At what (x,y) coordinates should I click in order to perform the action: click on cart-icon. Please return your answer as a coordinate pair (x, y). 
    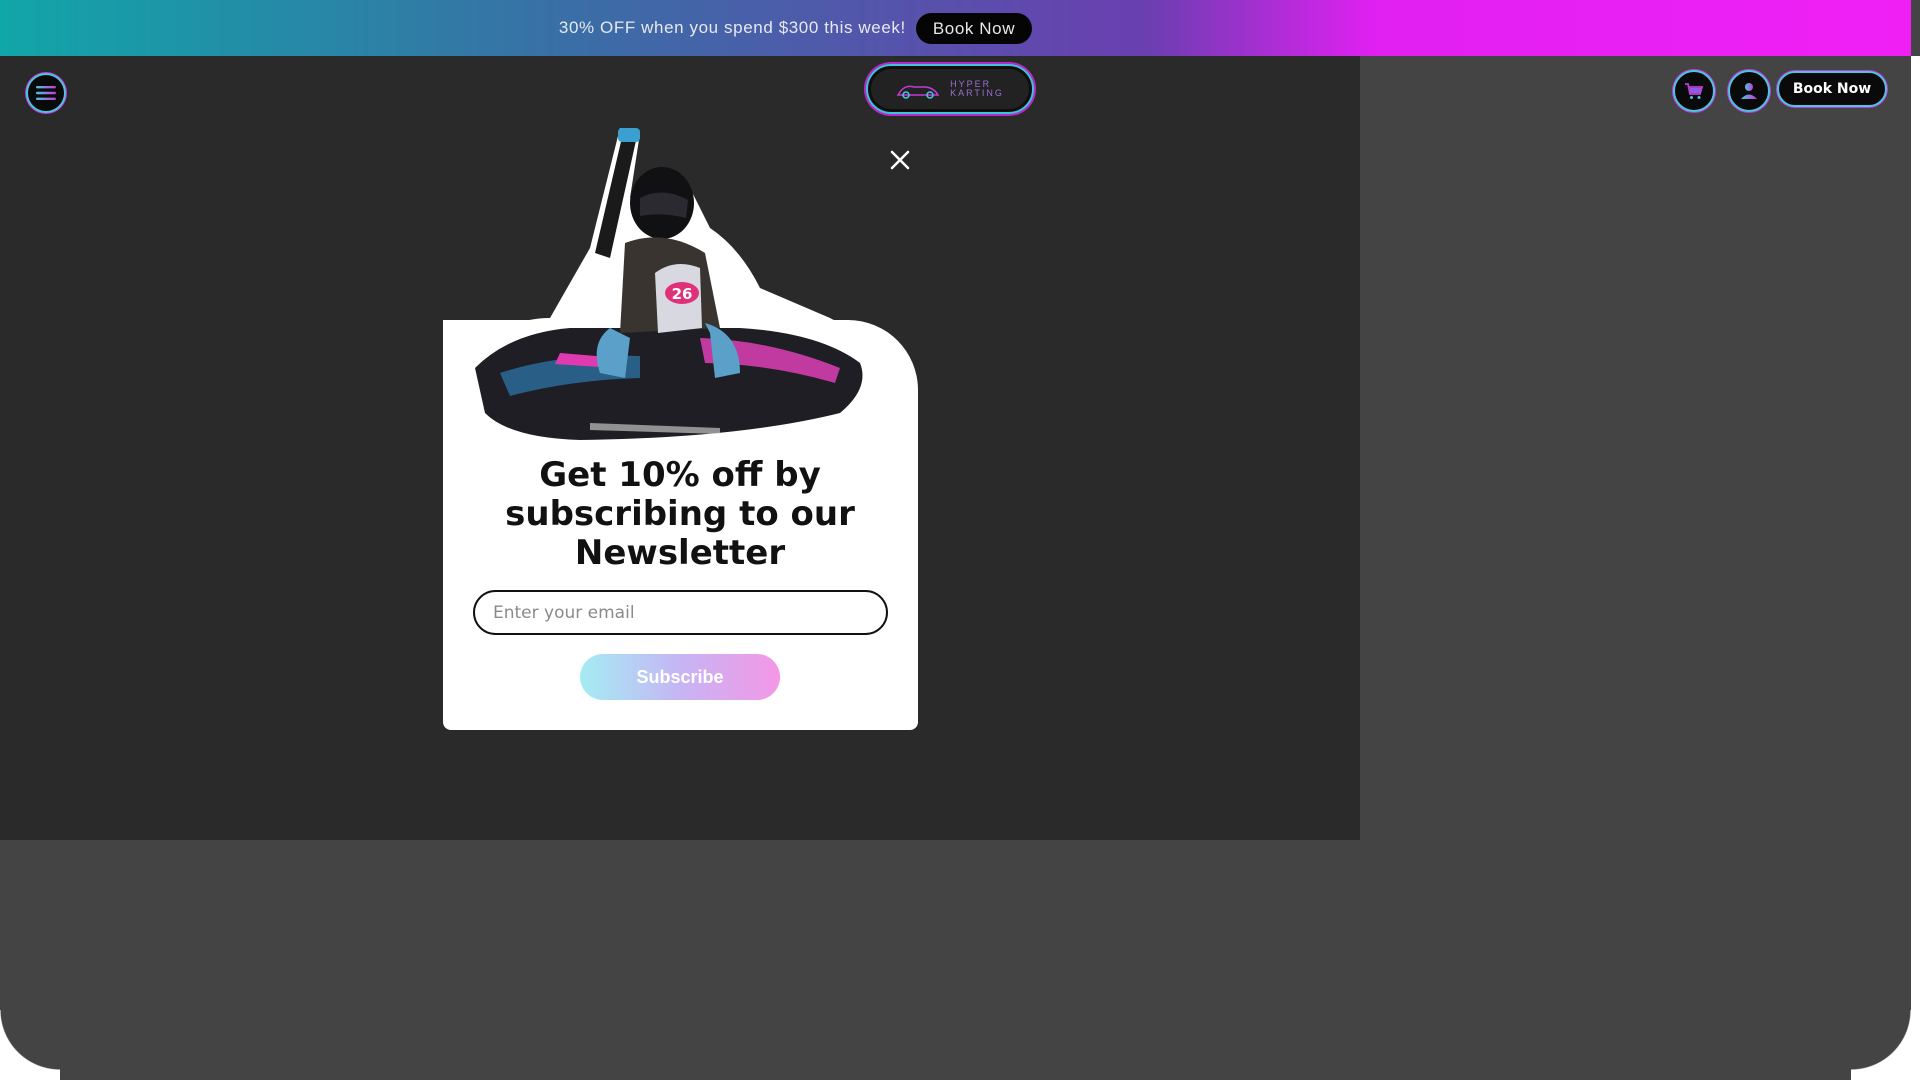
    Looking at the image, I should click on (1694, 91).